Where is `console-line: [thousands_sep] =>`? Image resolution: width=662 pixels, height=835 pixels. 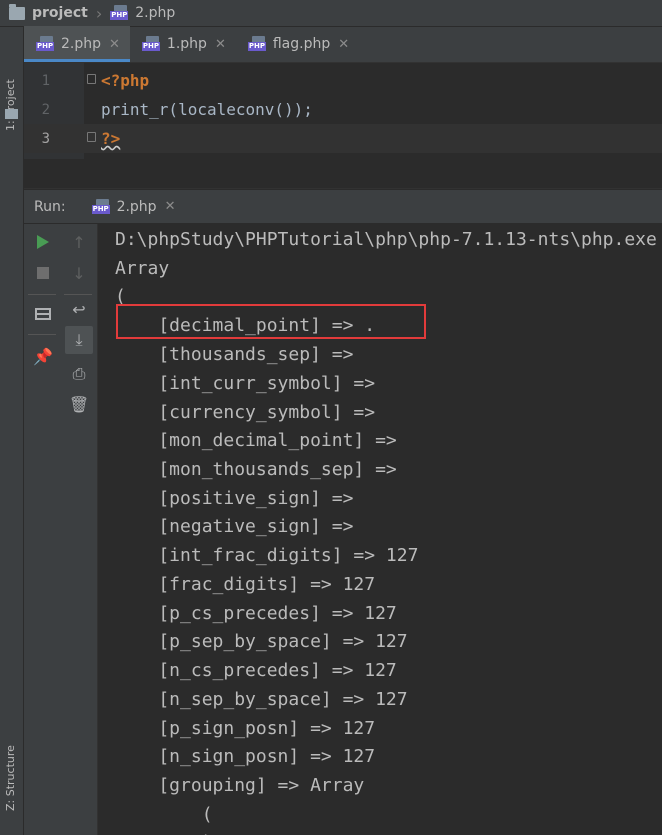
console-line: [thousands_sep] => is located at coordinates (234, 354).